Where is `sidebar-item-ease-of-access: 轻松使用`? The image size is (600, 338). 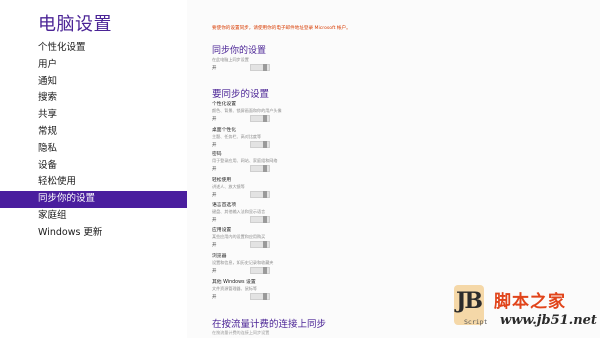 sidebar-item-ease-of-access: 轻松使用 is located at coordinates (93, 182).